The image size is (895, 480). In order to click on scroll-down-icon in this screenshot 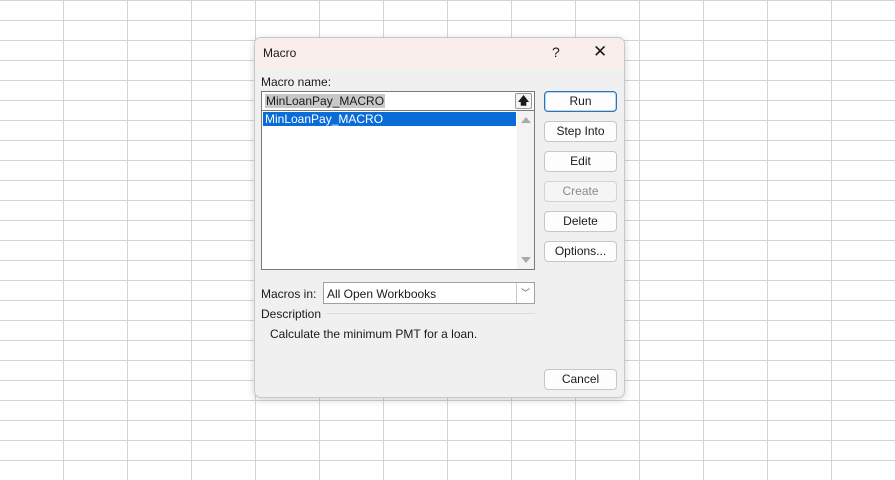, I will do `click(526, 260)`.